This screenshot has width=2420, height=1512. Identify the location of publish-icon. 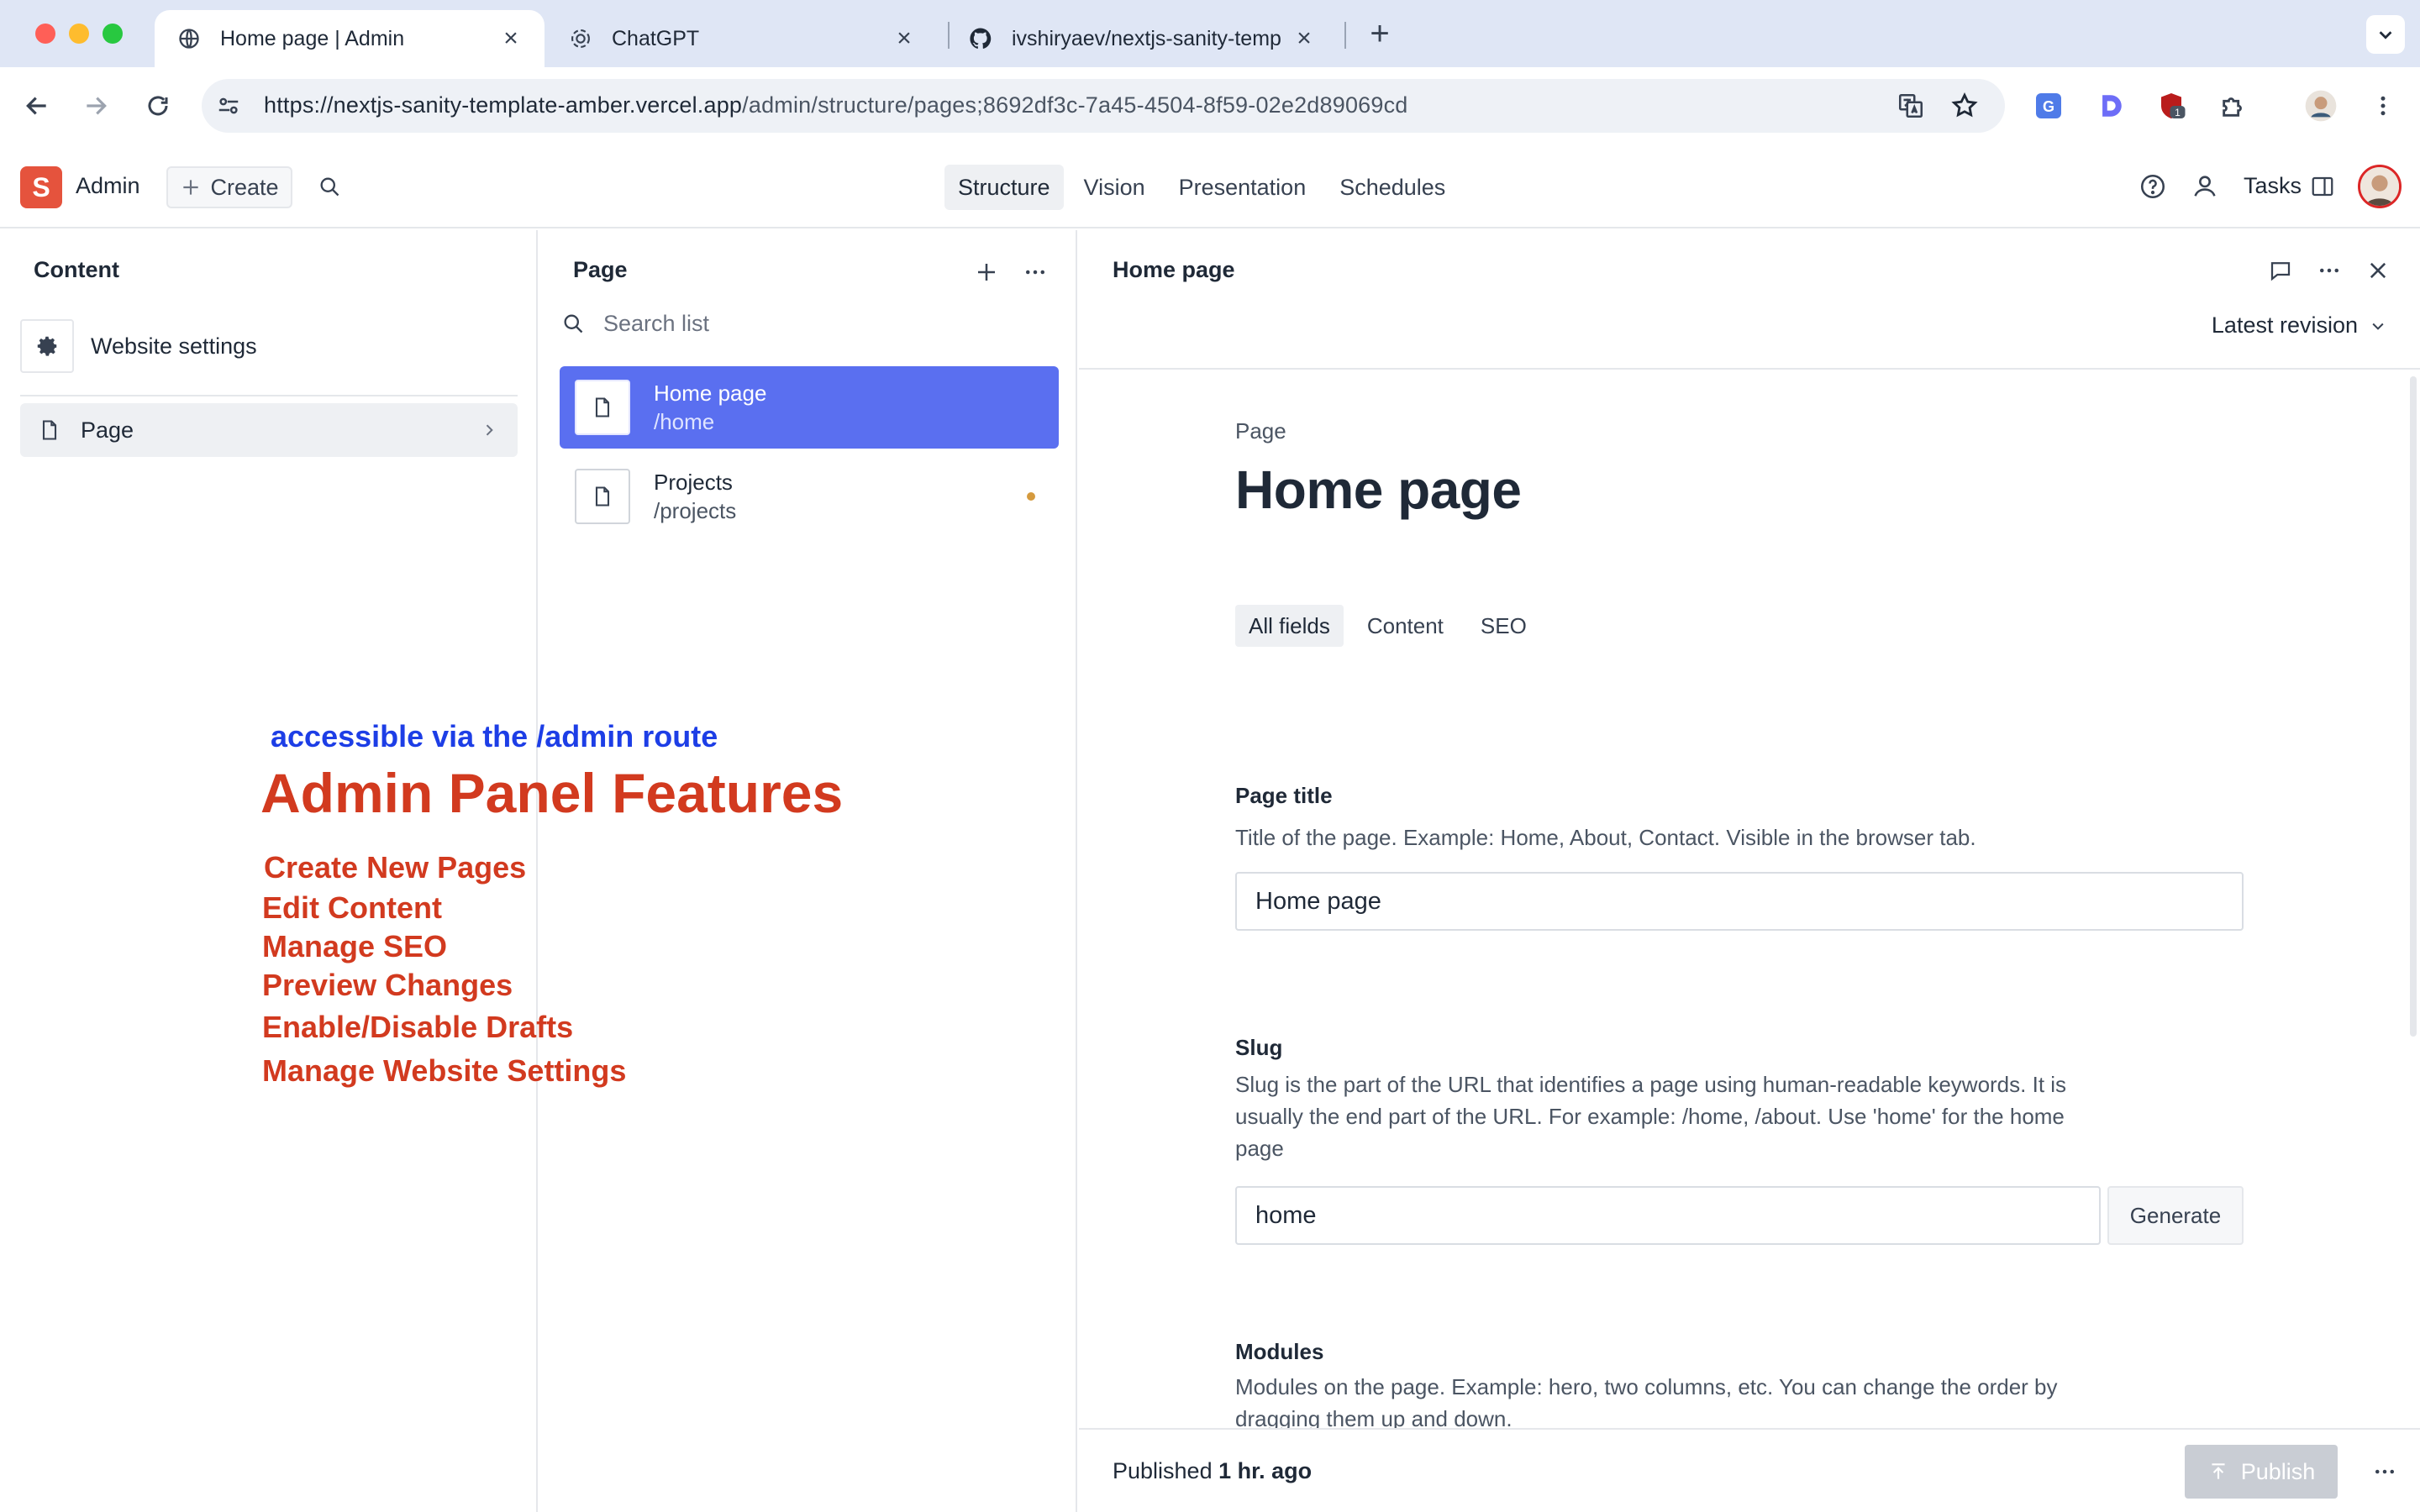
(2218, 1471).